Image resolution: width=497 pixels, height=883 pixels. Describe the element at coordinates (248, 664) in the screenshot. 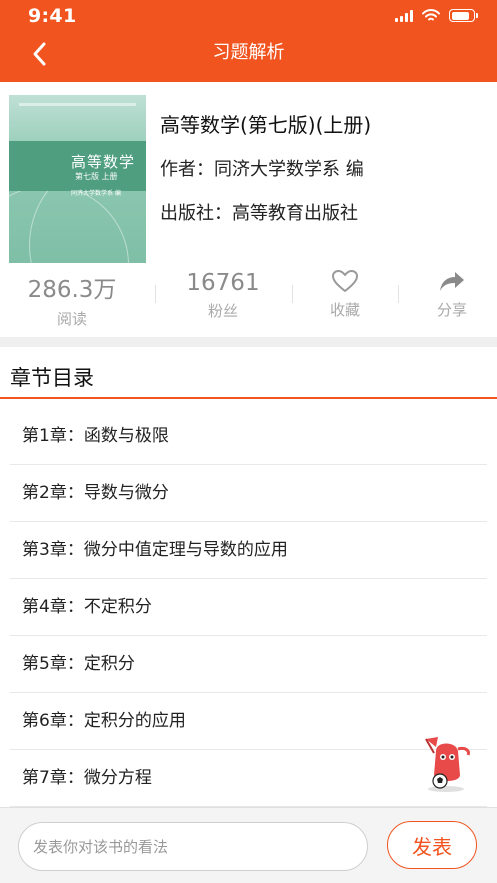

I see `chapter-item: 第5章：定积分` at that location.